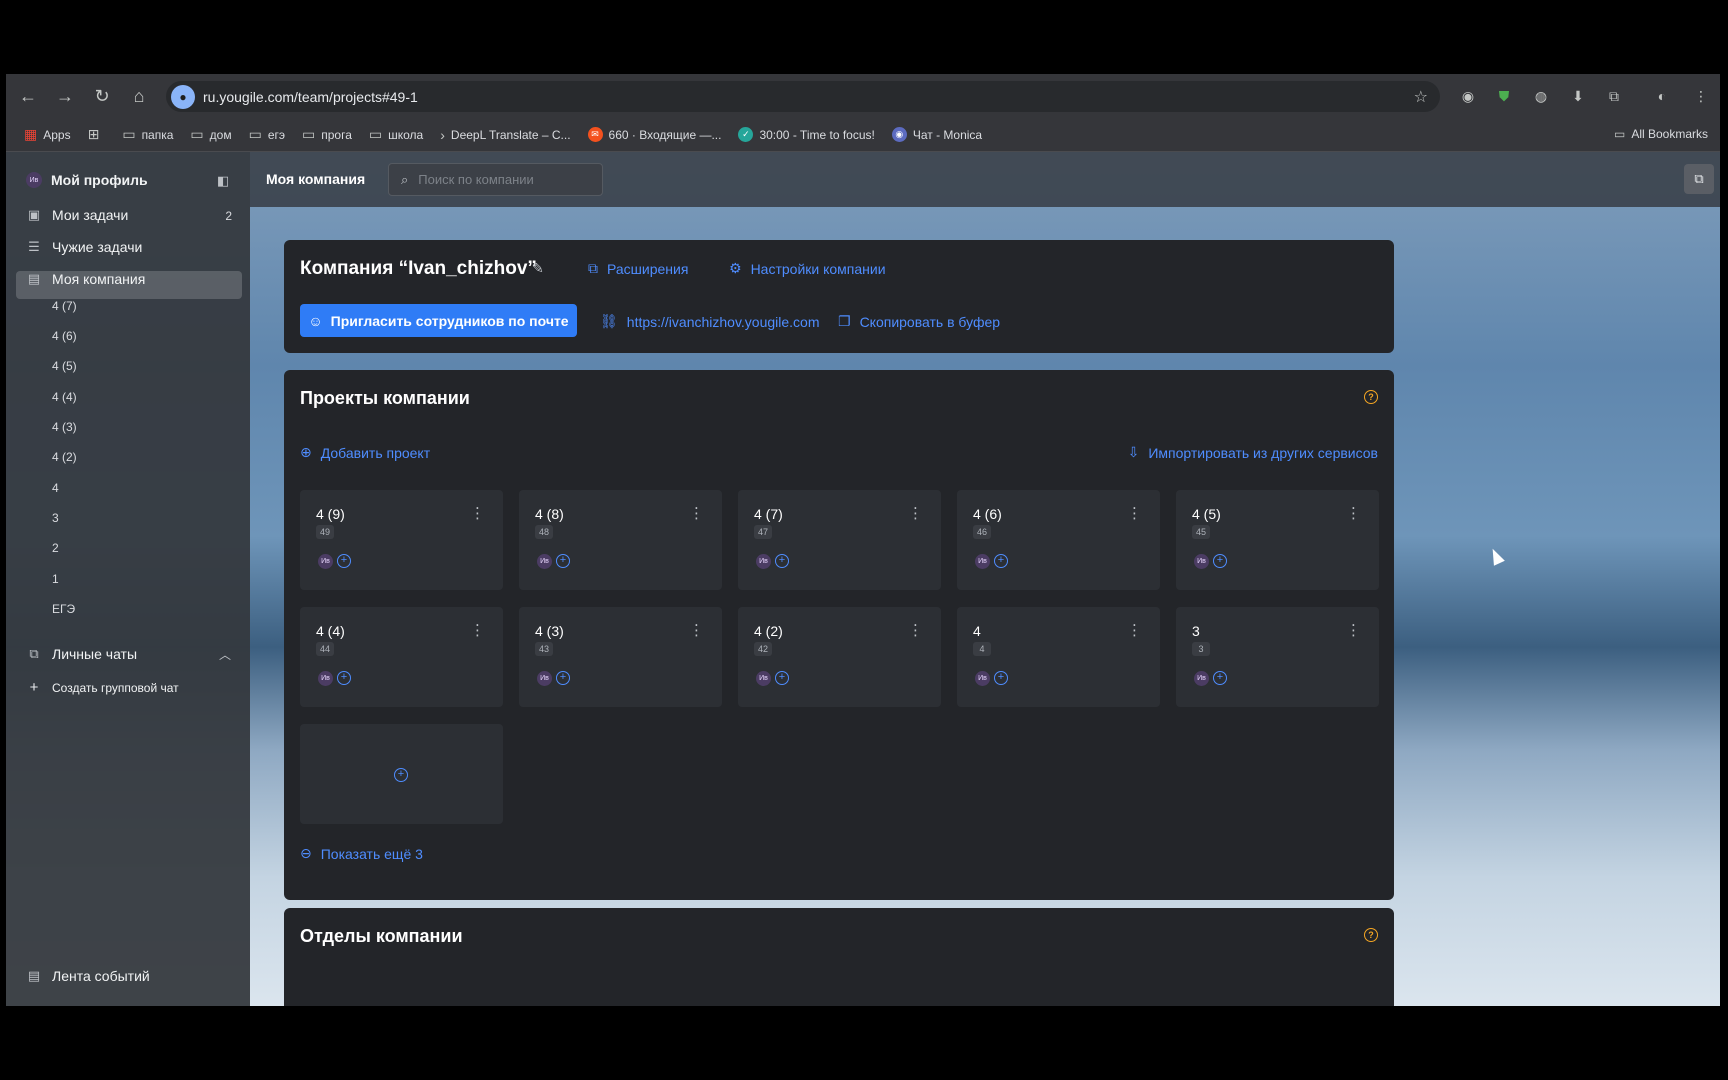 Image resolution: width=1728 pixels, height=1080 pixels. Describe the element at coordinates (64, 336) in the screenshot. I see `sidebar-project: 4 (6)` at that location.